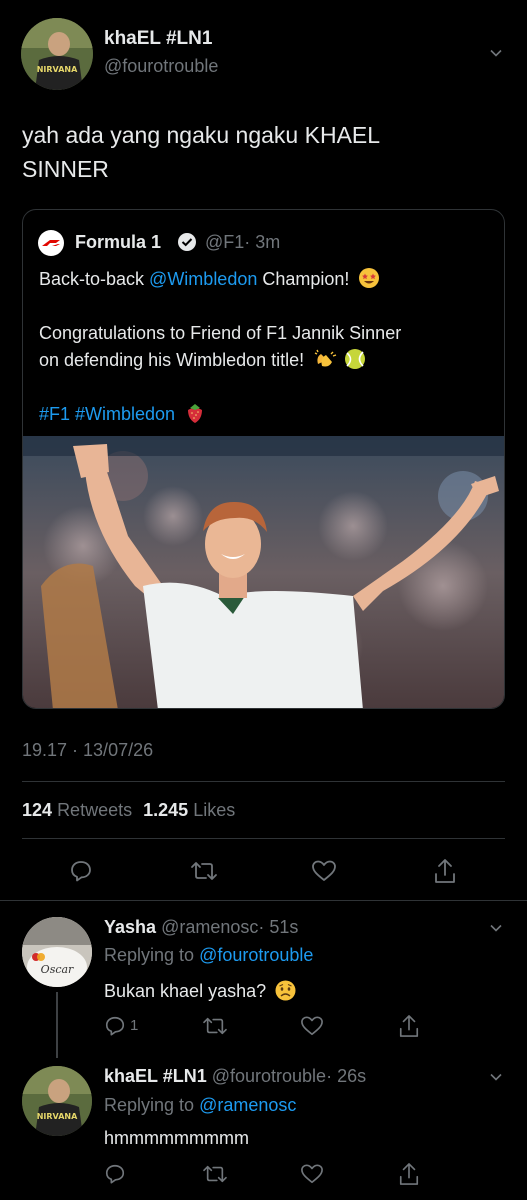  Describe the element at coordinates (130, 927) in the screenshot. I see `reply-author-name: Yasha` at that location.